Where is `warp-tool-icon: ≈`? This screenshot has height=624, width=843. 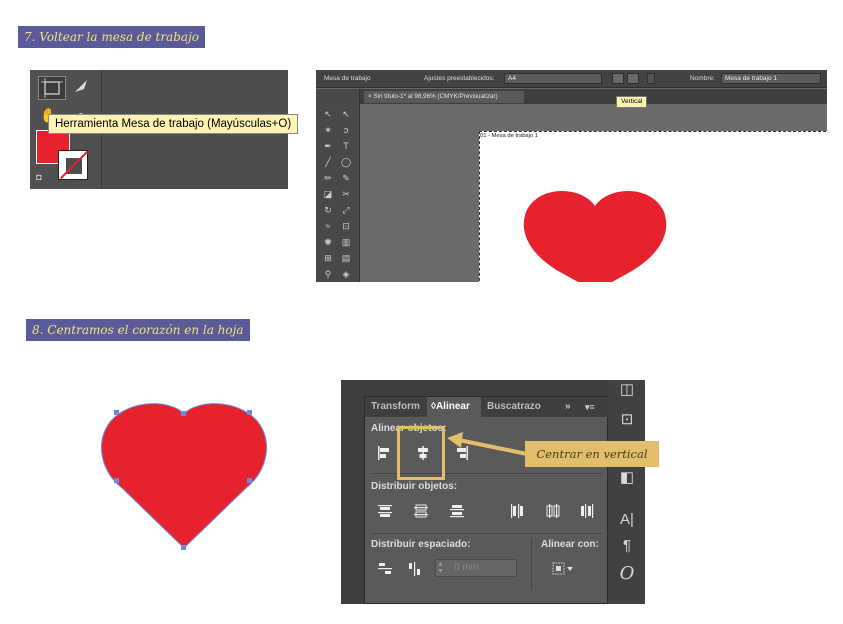 warp-tool-icon: ≈ is located at coordinates (328, 226).